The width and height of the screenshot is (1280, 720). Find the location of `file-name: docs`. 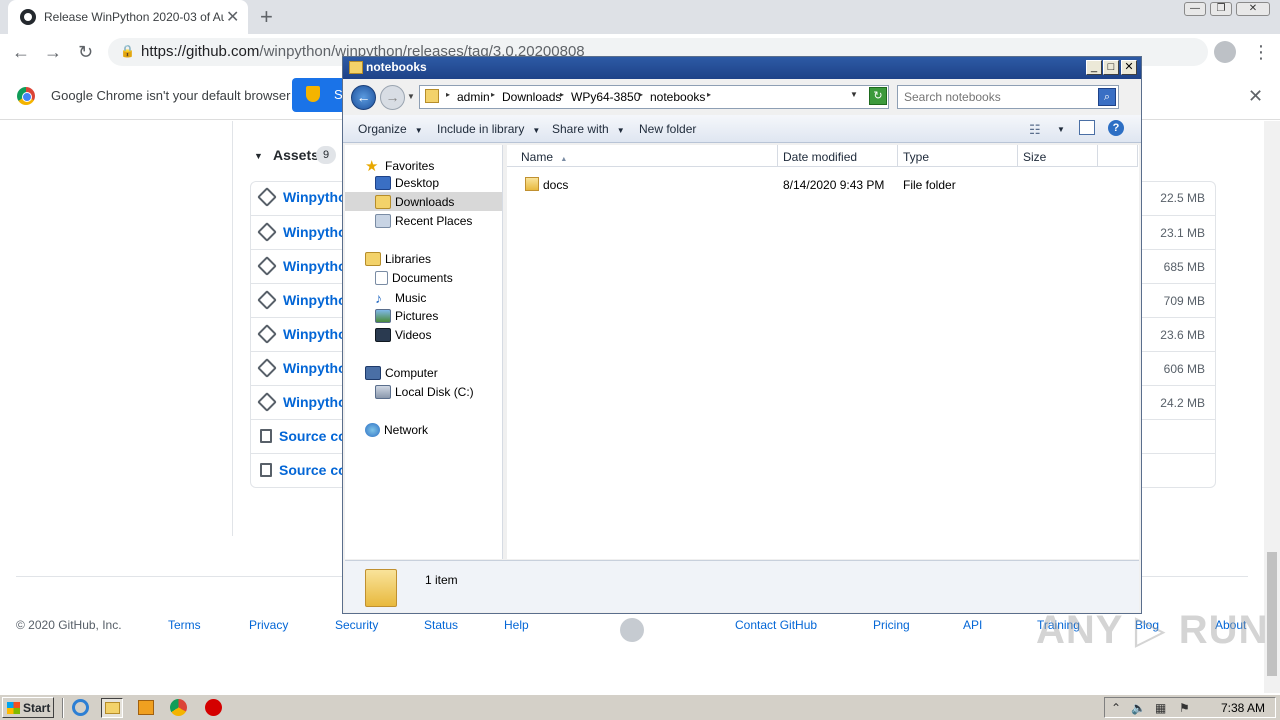

file-name: docs is located at coordinates (555, 185).